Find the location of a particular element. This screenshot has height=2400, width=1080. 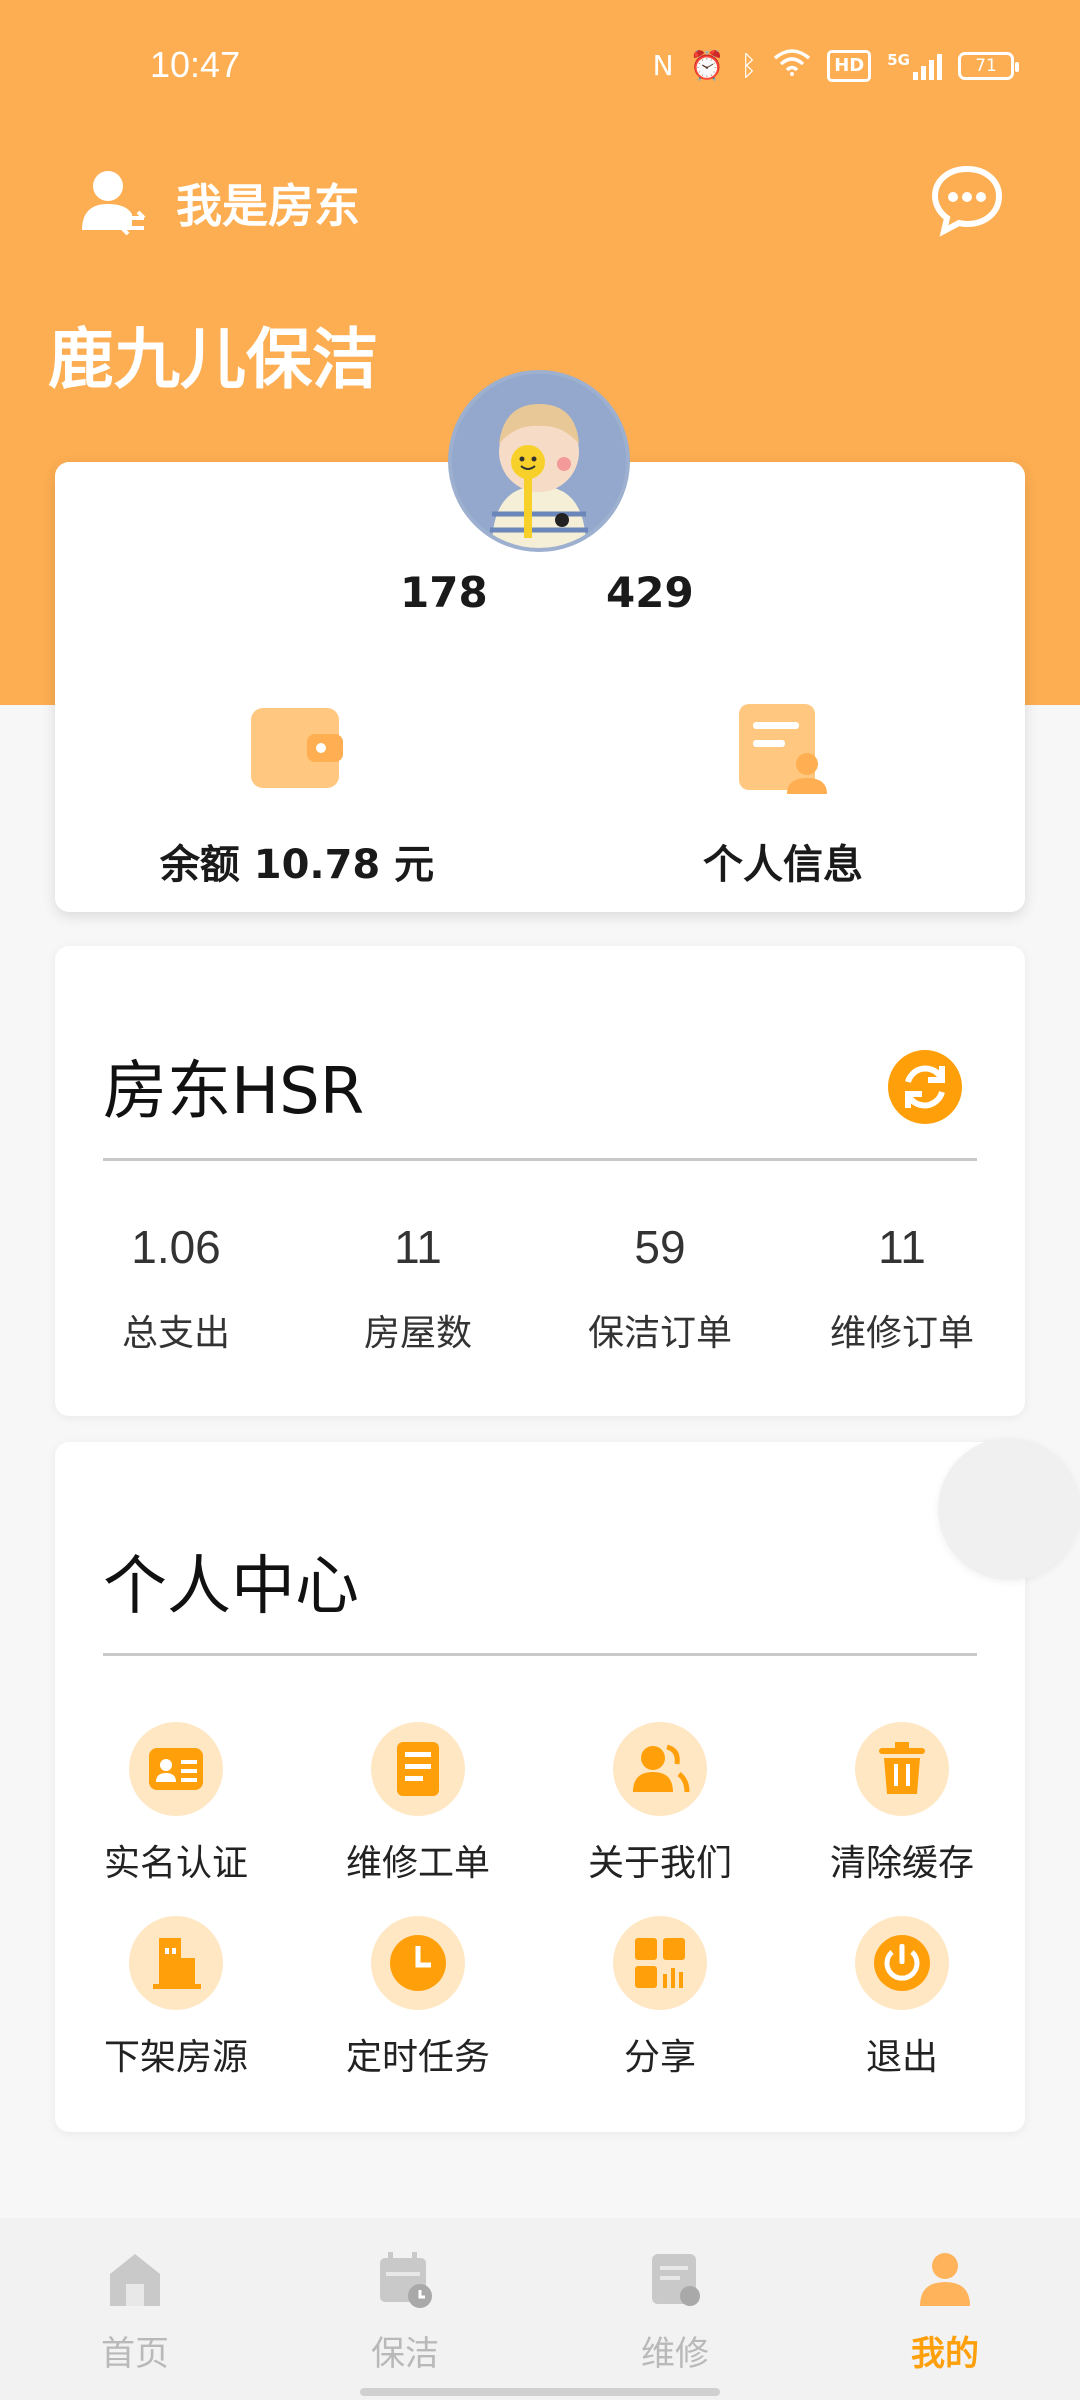

home-icon is located at coordinates (135, 2280).